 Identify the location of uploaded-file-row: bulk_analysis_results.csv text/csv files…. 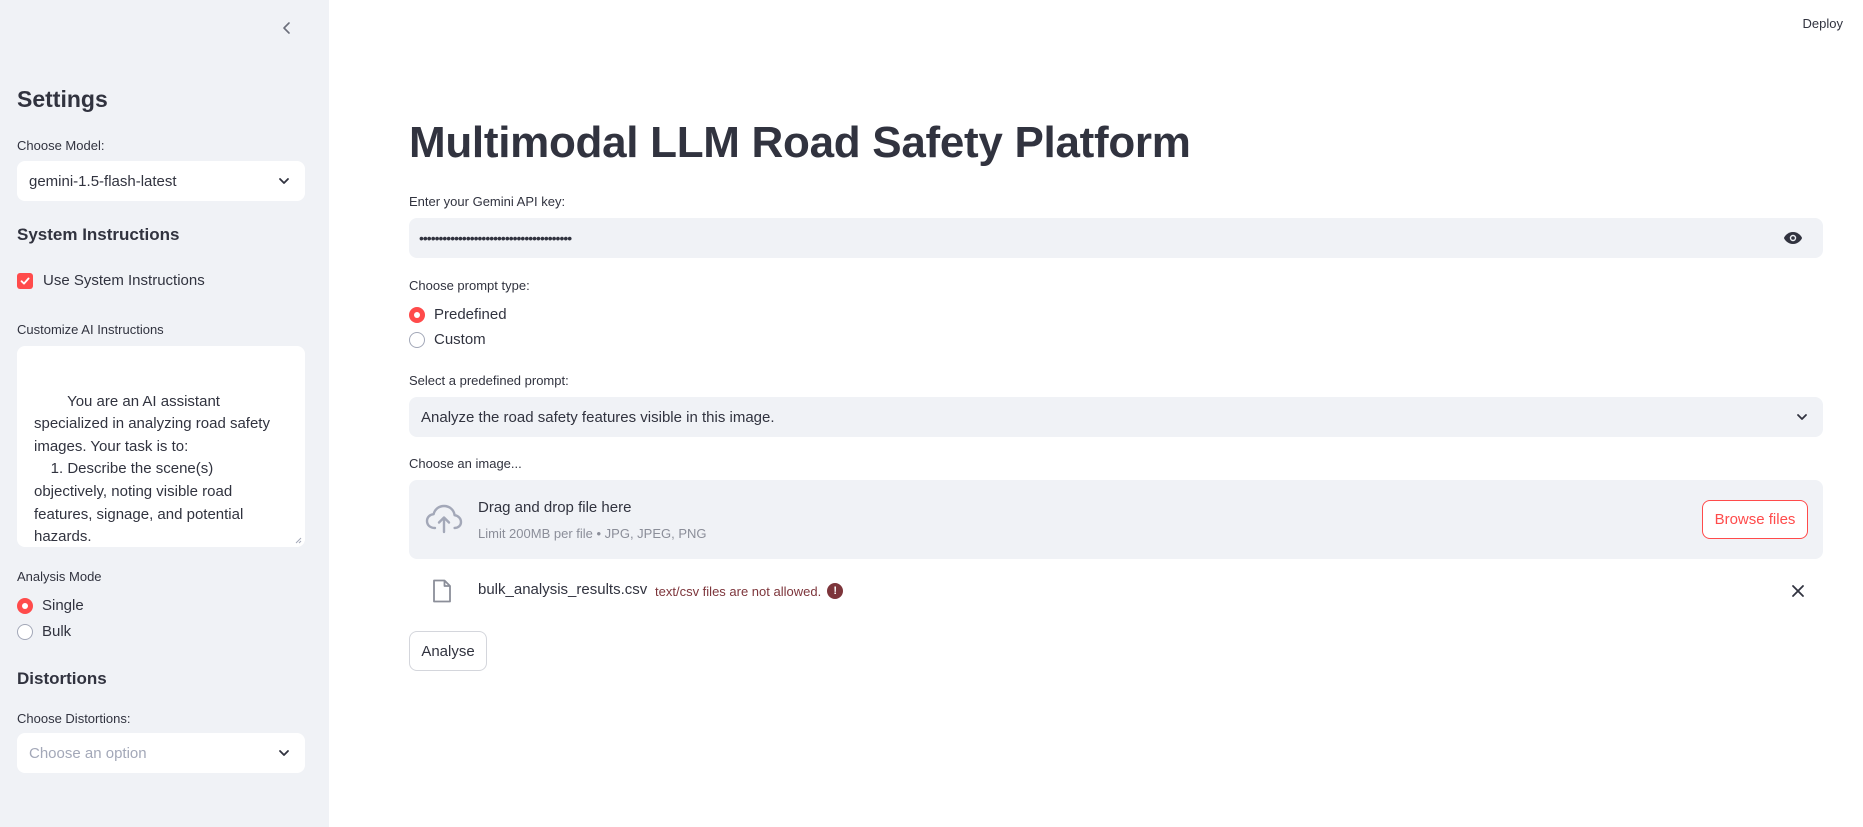
(1116, 591).